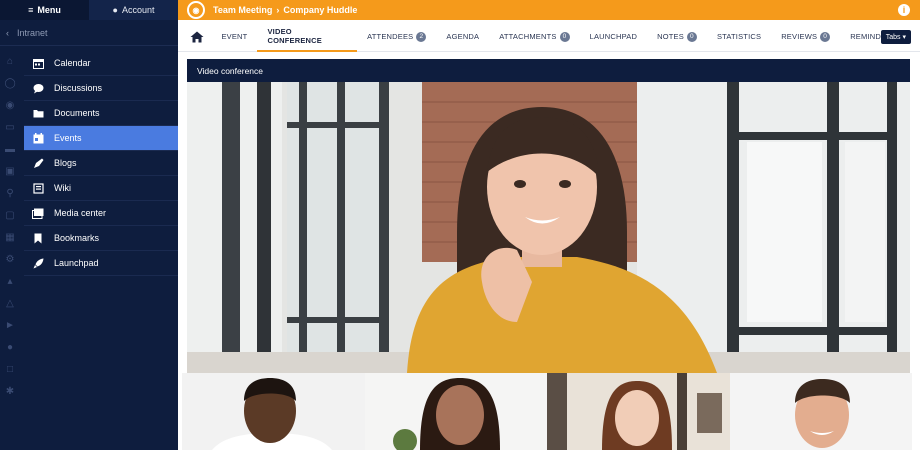  I want to click on folder-icon, so click(38, 113).